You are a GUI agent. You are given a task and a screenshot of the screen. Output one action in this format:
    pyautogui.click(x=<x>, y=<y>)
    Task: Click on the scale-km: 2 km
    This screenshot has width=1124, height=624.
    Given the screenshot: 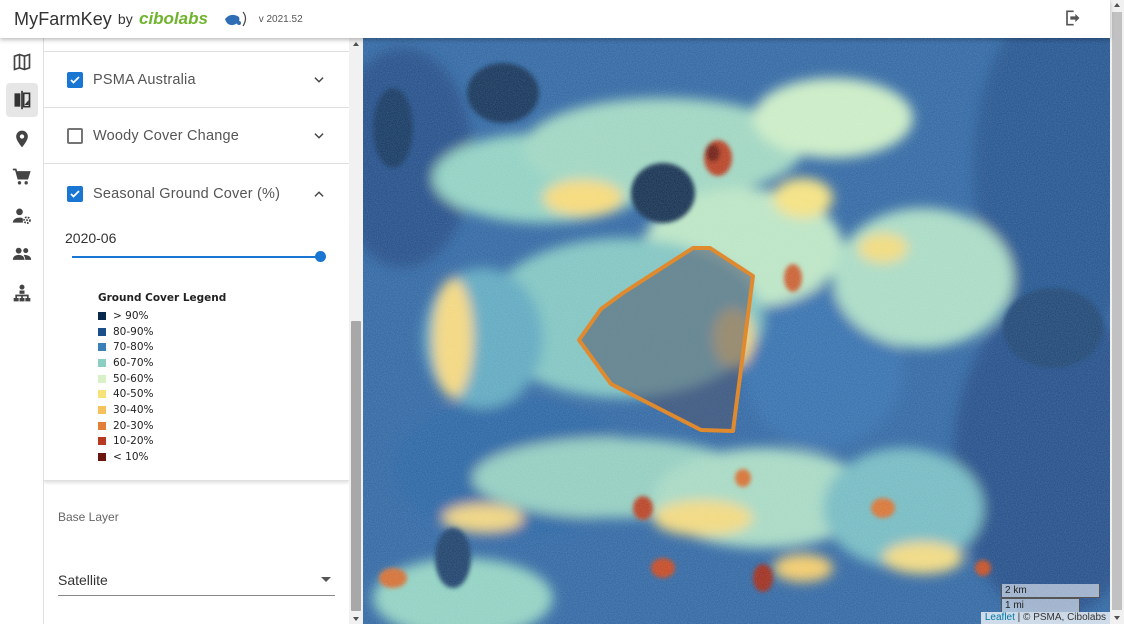 What is the action you would take?
    pyautogui.click(x=1050, y=591)
    